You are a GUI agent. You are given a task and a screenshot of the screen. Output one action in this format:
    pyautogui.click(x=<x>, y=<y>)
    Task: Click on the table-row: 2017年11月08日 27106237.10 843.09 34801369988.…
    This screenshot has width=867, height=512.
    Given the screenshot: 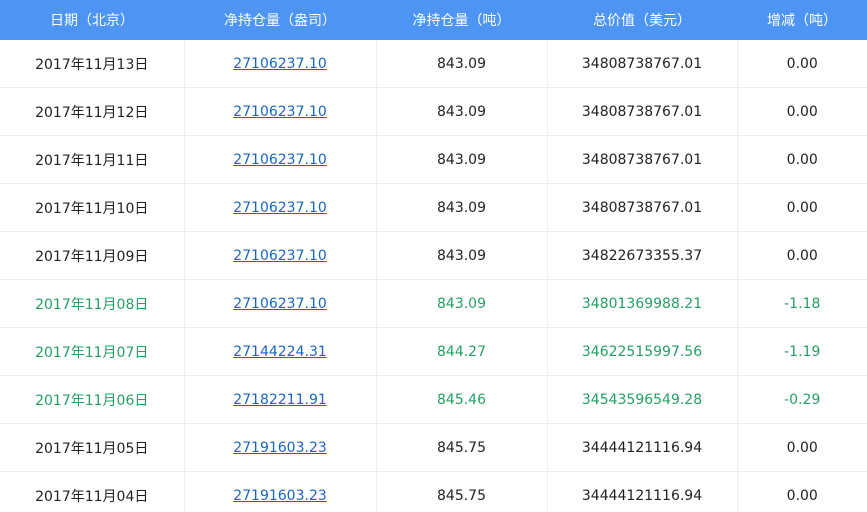 What is the action you would take?
    pyautogui.click(x=433, y=303)
    